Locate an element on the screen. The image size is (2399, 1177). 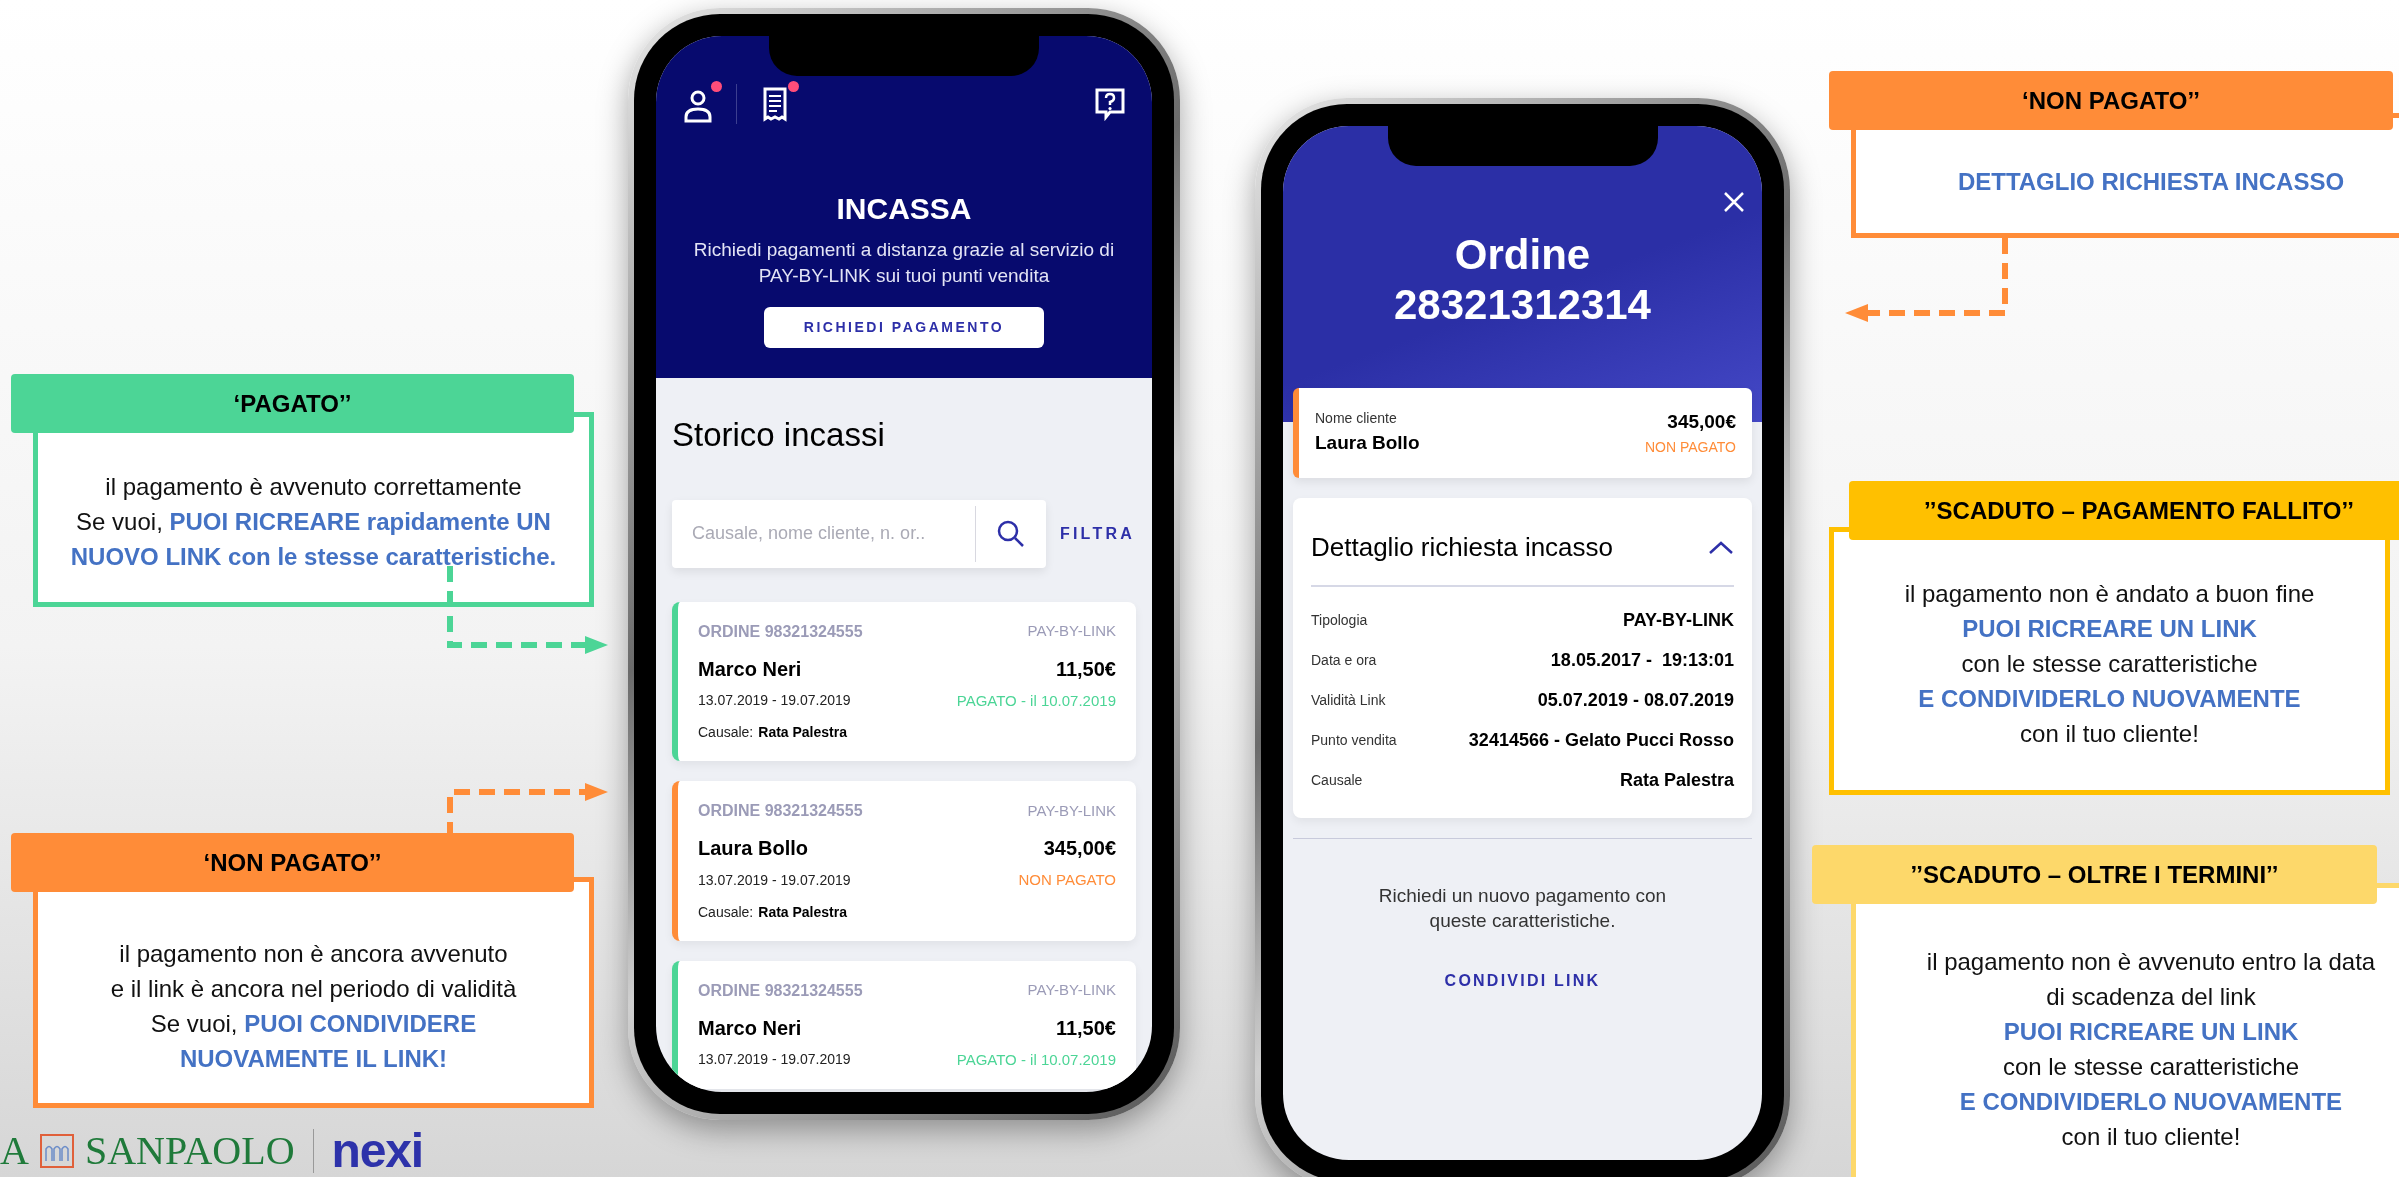
screen-subtitle: Richiedi pagamenti a distanza grazie al servizio di PAY-BY-LINK sui tuoi punti vendita is located at coordinates (904, 263).